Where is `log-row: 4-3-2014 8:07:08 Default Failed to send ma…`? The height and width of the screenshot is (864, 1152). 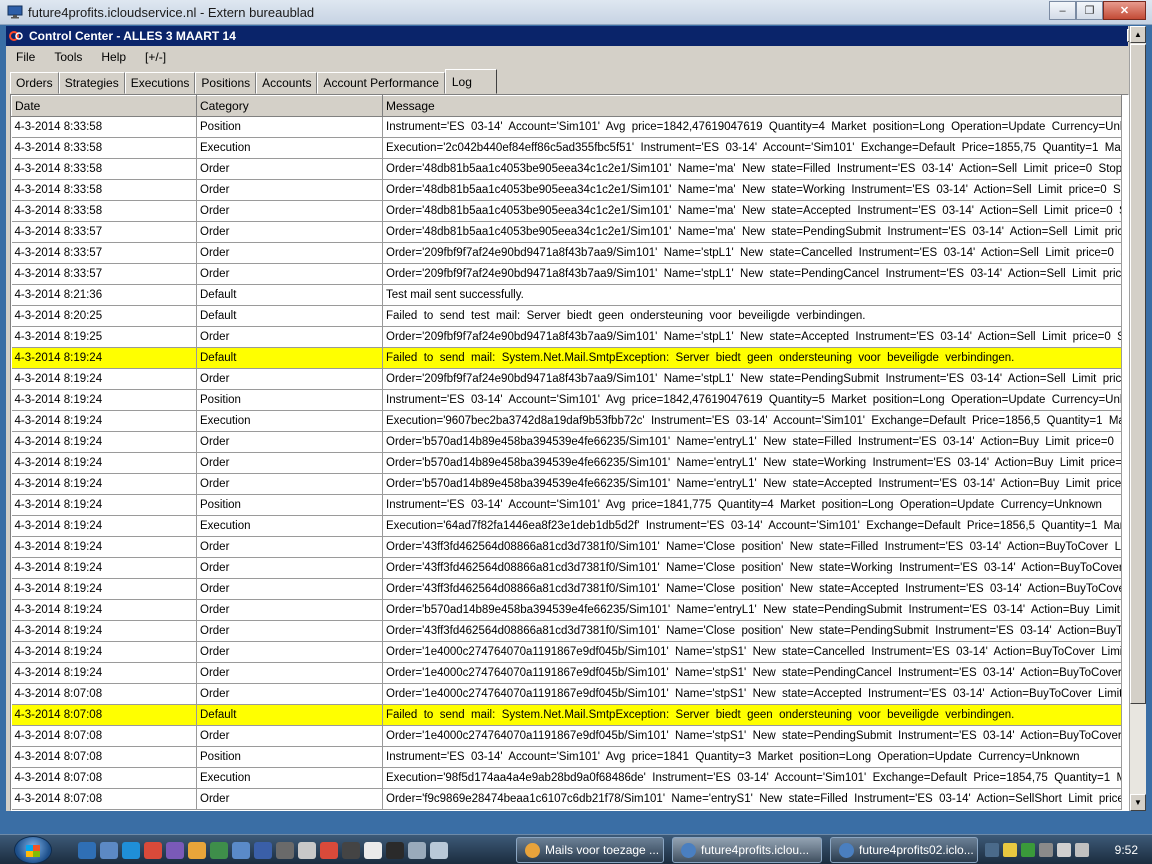 log-row: 4-3-2014 8:07:08 Default Failed to send ma… is located at coordinates (566, 715).